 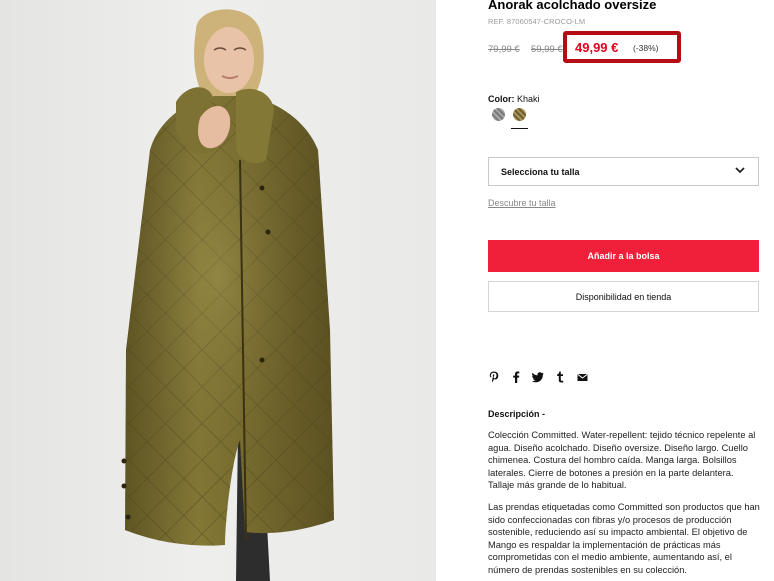 I want to click on email-icon, so click(x=582, y=378).